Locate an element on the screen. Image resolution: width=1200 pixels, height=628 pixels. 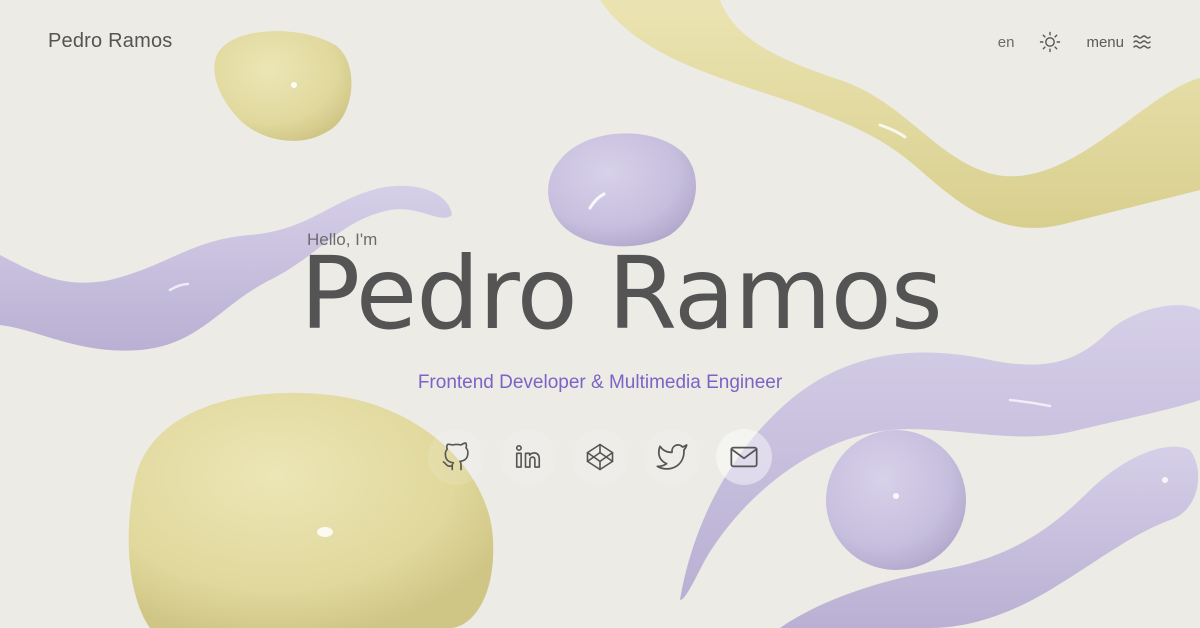
email-link is located at coordinates (744, 457).